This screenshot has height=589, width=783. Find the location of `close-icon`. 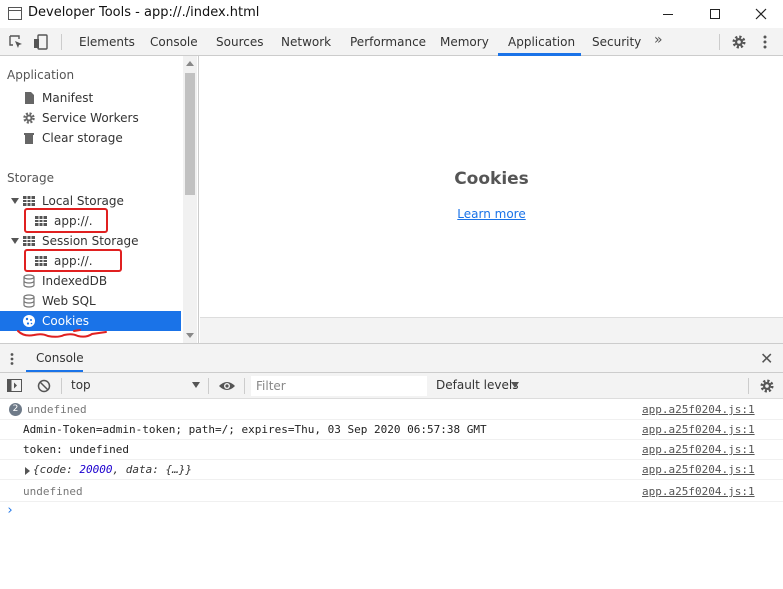

close-icon is located at coordinates (760, 14).